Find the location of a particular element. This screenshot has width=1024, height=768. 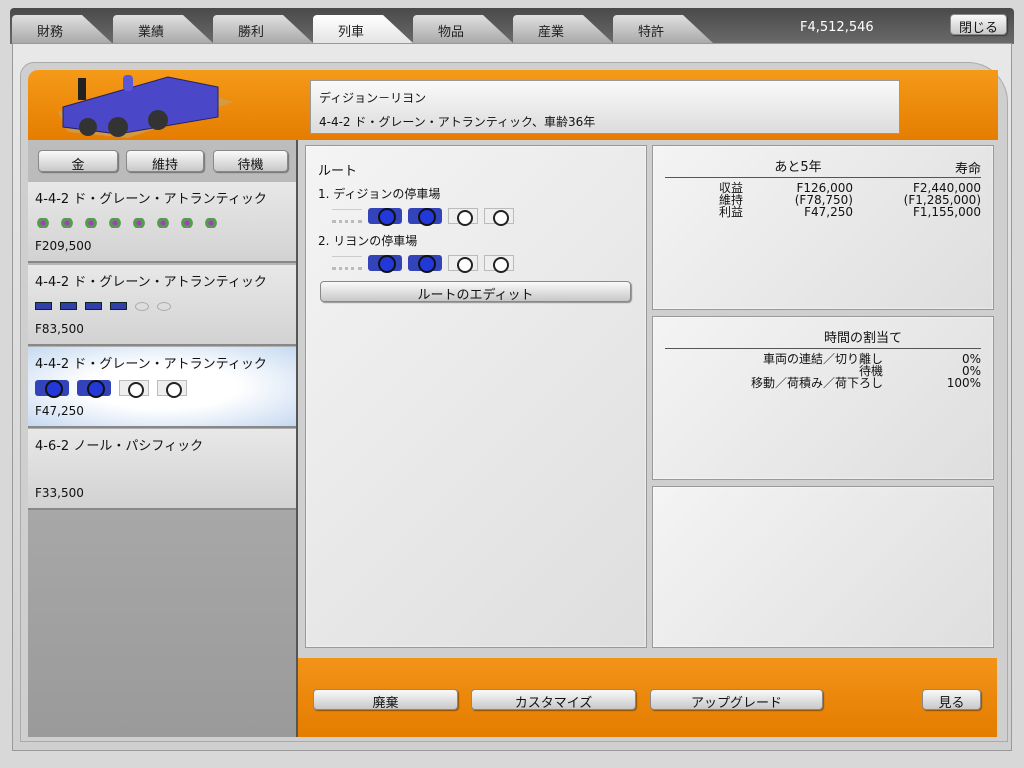

cash-balance: F4,512,546 is located at coordinates (837, 27).